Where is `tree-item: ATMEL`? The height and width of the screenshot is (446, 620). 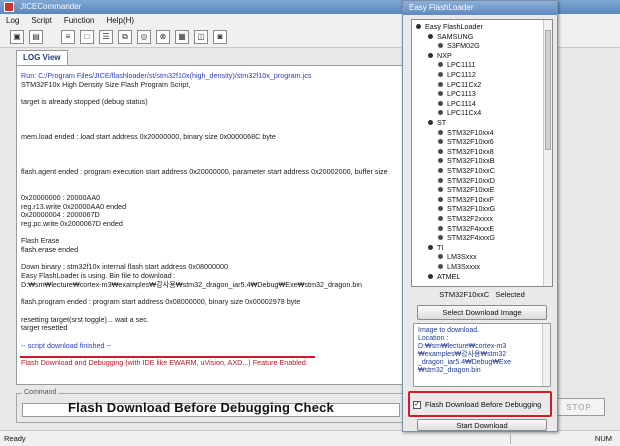
tree-item: ATMEL is located at coordinates (444, 276).